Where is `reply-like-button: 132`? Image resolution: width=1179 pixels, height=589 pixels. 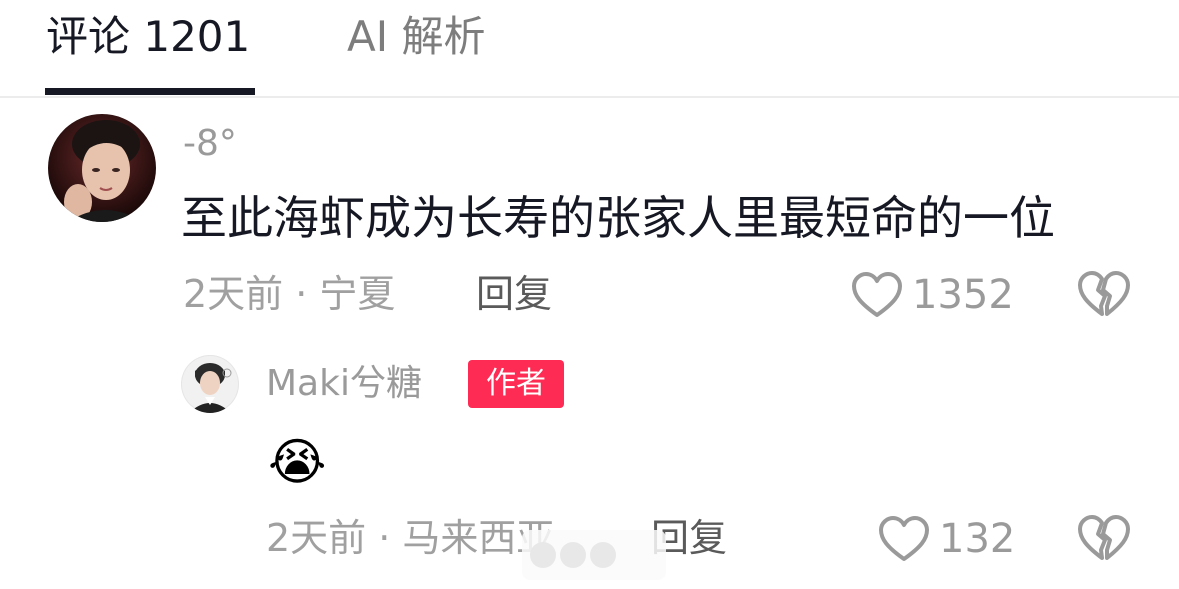 reply-like-button: 132 is located at coordinates (946, 539).